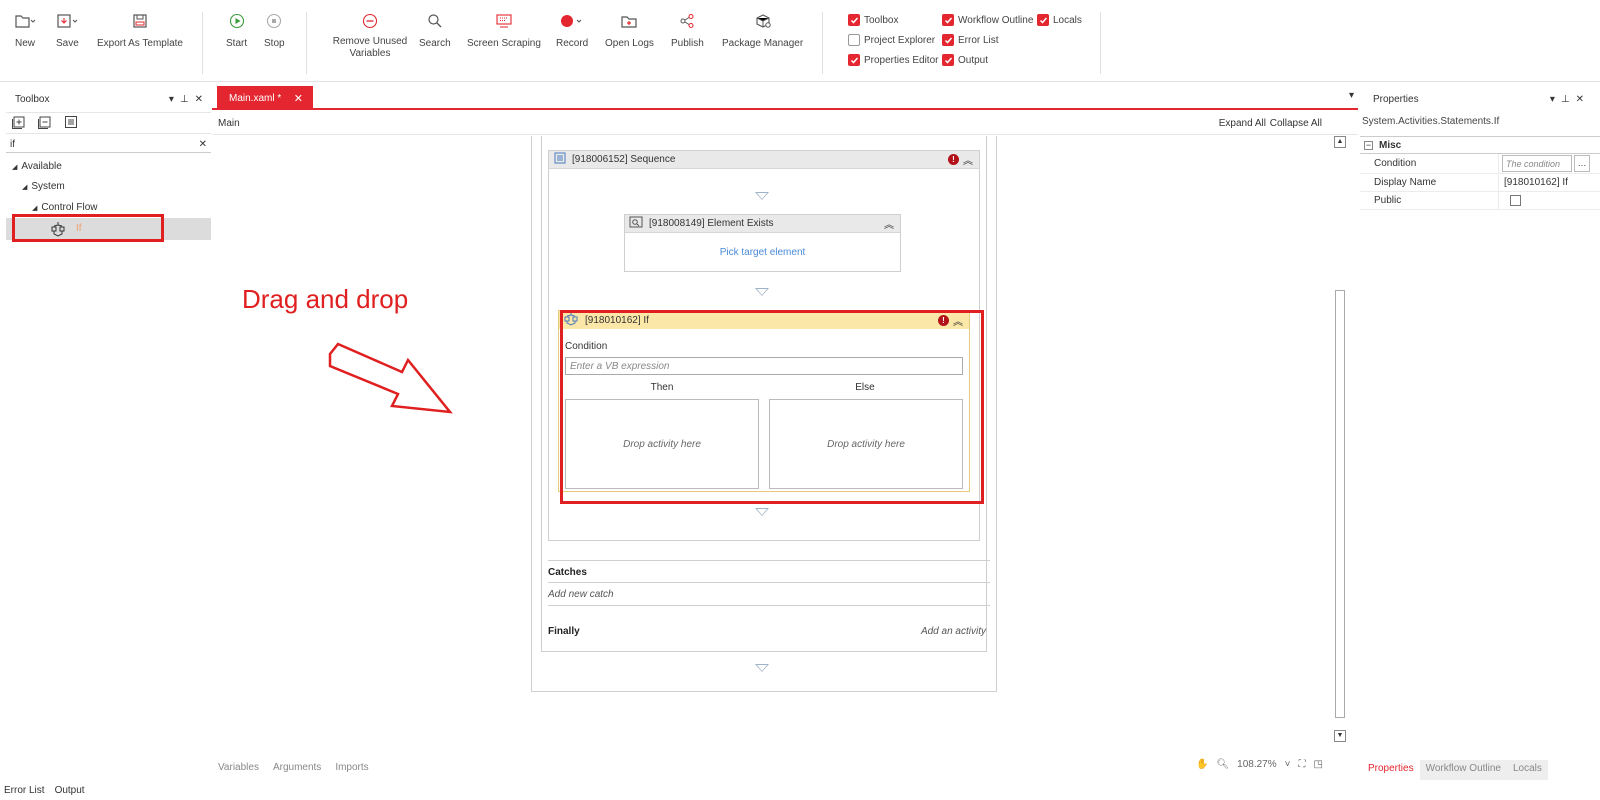 Image resolution: width=1600 pixels, height=800 pixels. I want to click on properties-header-controls: ▾ ⊥ ✕, so click(1567, 99).